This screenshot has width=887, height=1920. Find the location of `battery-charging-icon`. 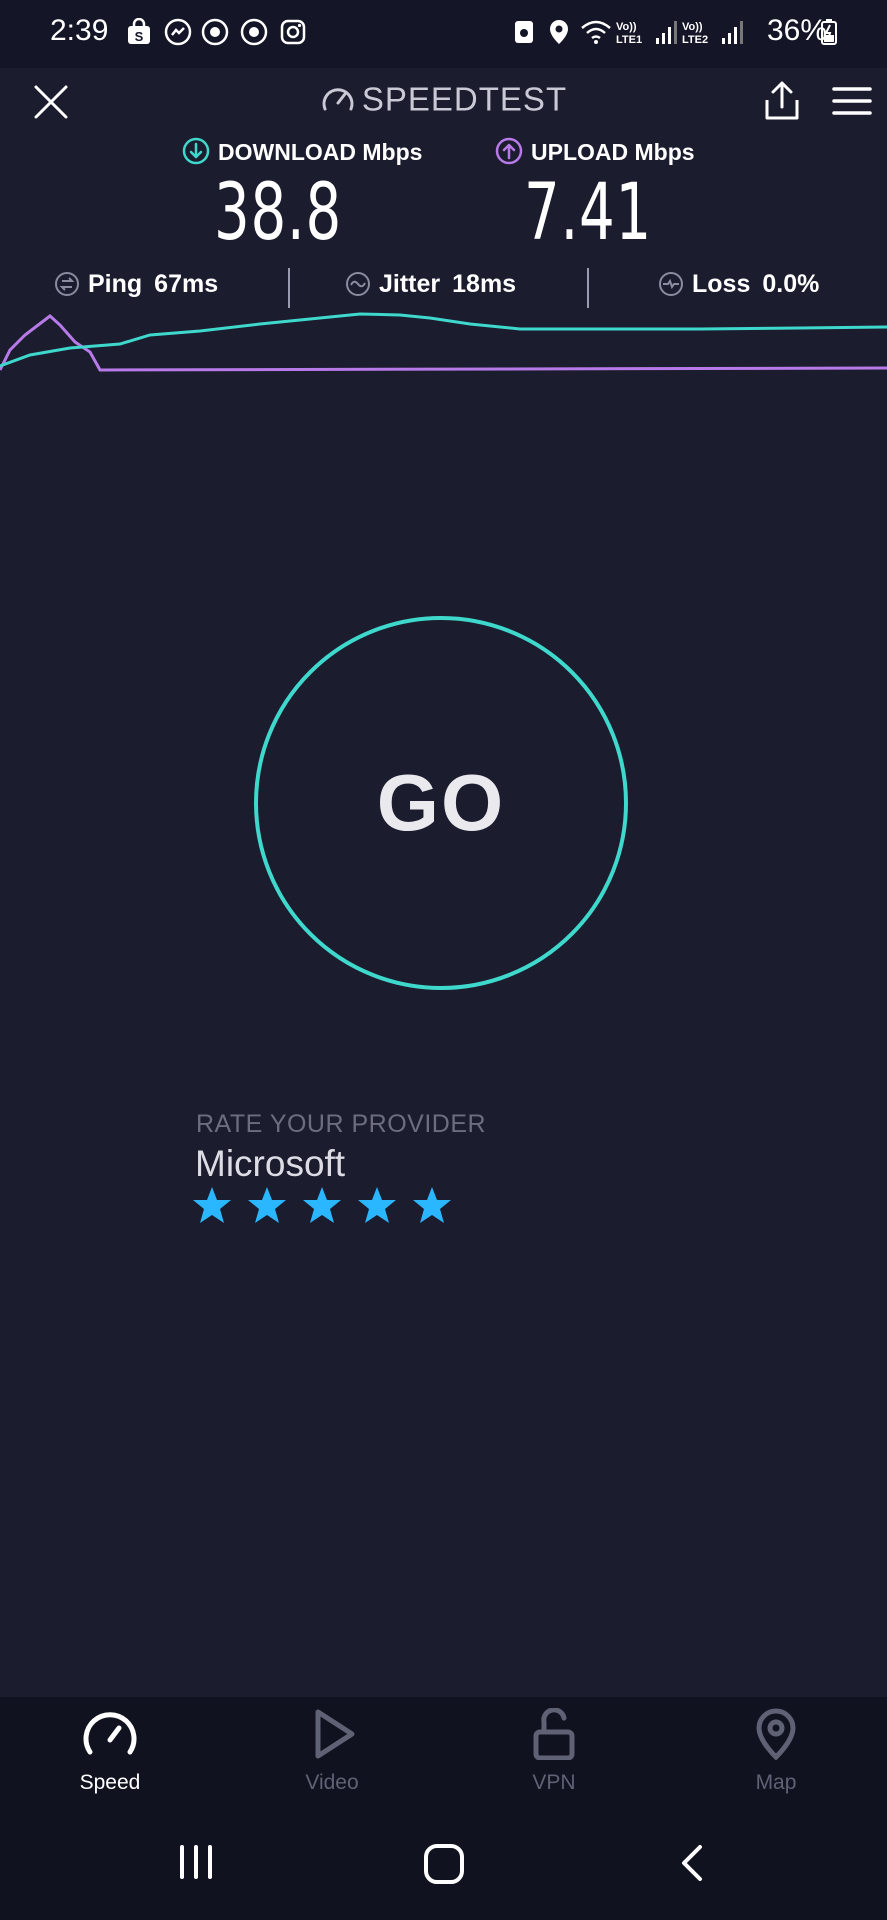

battery-charging-icon is located at coordinates (829, 32).